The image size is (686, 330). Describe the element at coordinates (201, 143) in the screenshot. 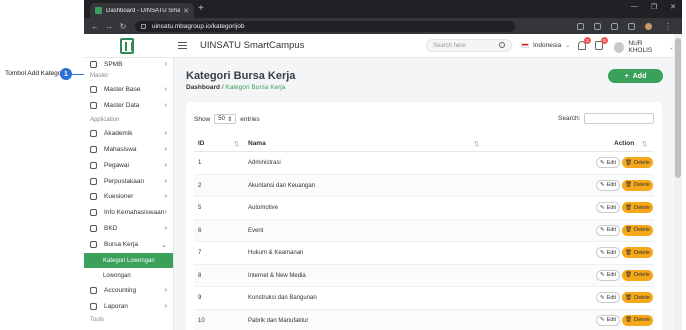

I see `header-id: ID` at that location.